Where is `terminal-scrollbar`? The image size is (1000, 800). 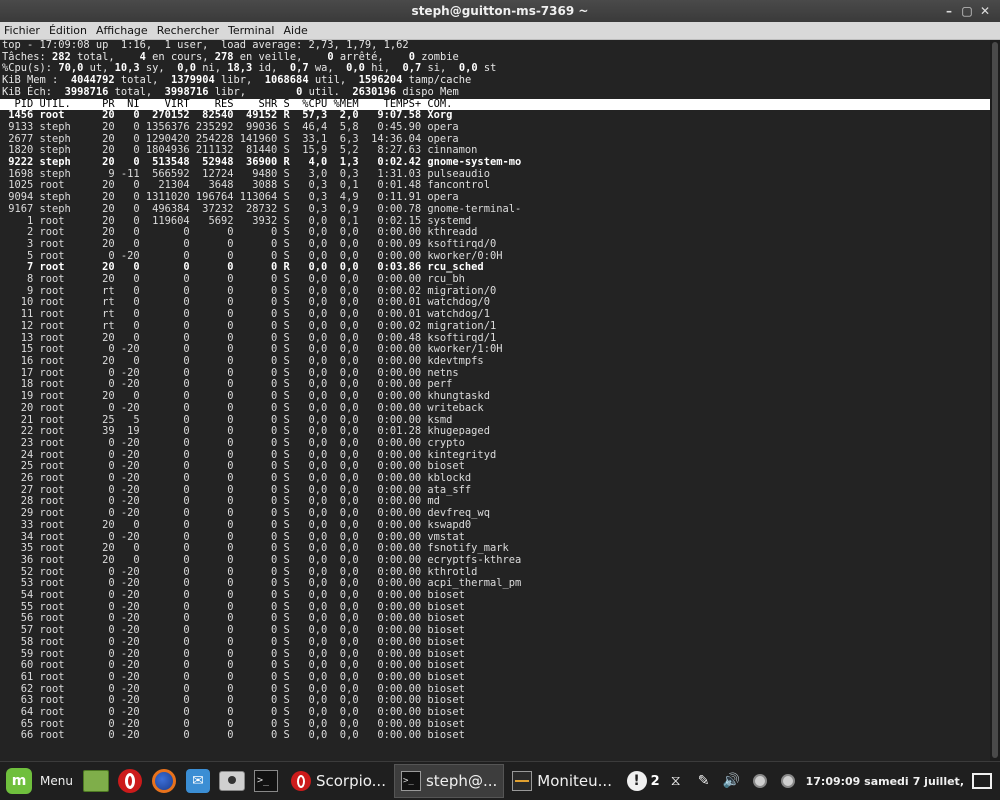
terminal-scrollbar is located at coordinates (995, 400).